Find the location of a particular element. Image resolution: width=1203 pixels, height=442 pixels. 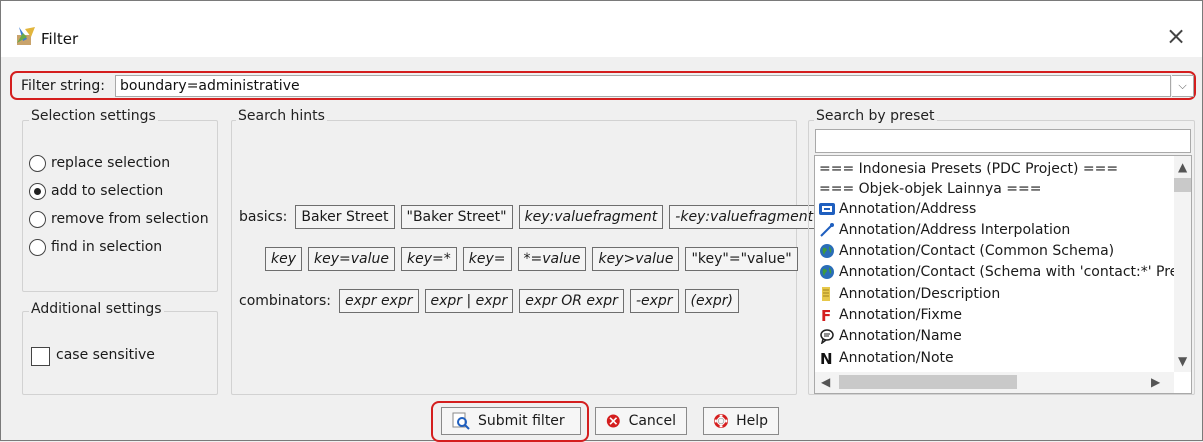

radio-button-checked is located at coordinates (37, 191).